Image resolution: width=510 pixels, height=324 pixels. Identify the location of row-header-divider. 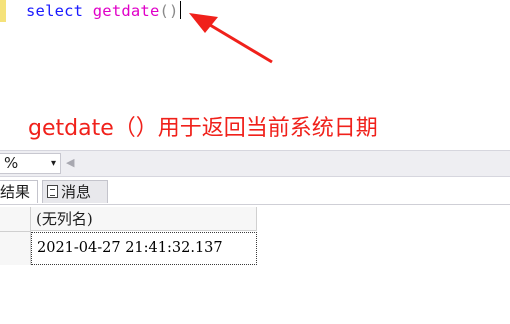
(15, 231).